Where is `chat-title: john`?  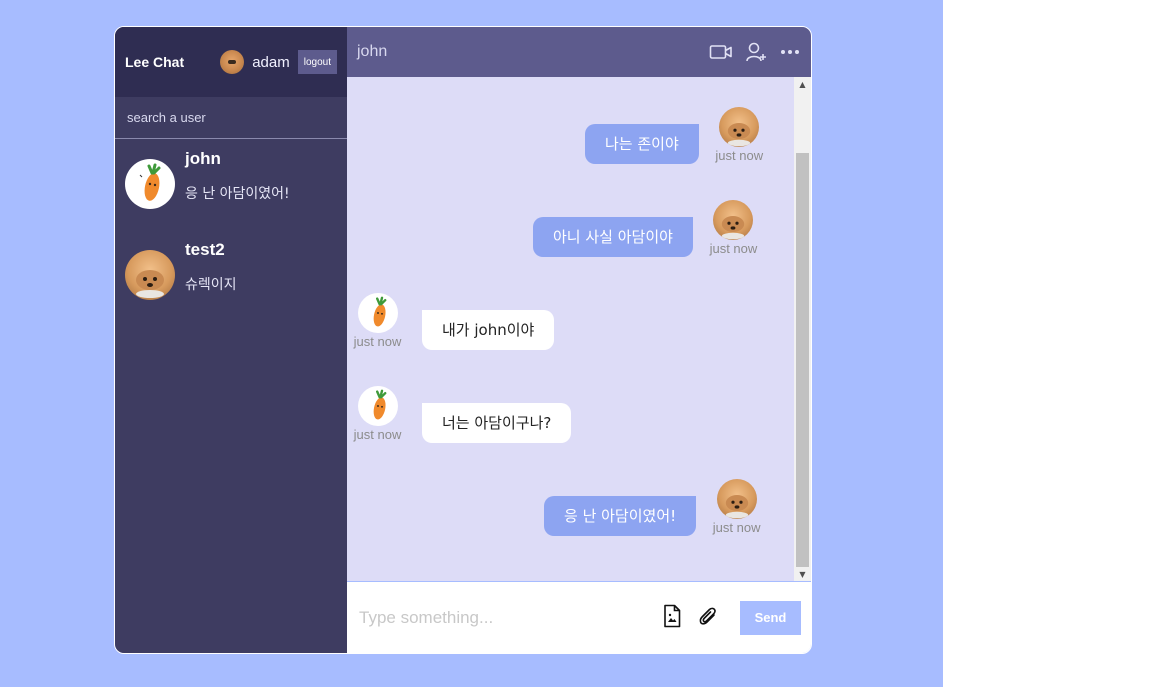
chat-title: john is located at coordinates (372, 51).